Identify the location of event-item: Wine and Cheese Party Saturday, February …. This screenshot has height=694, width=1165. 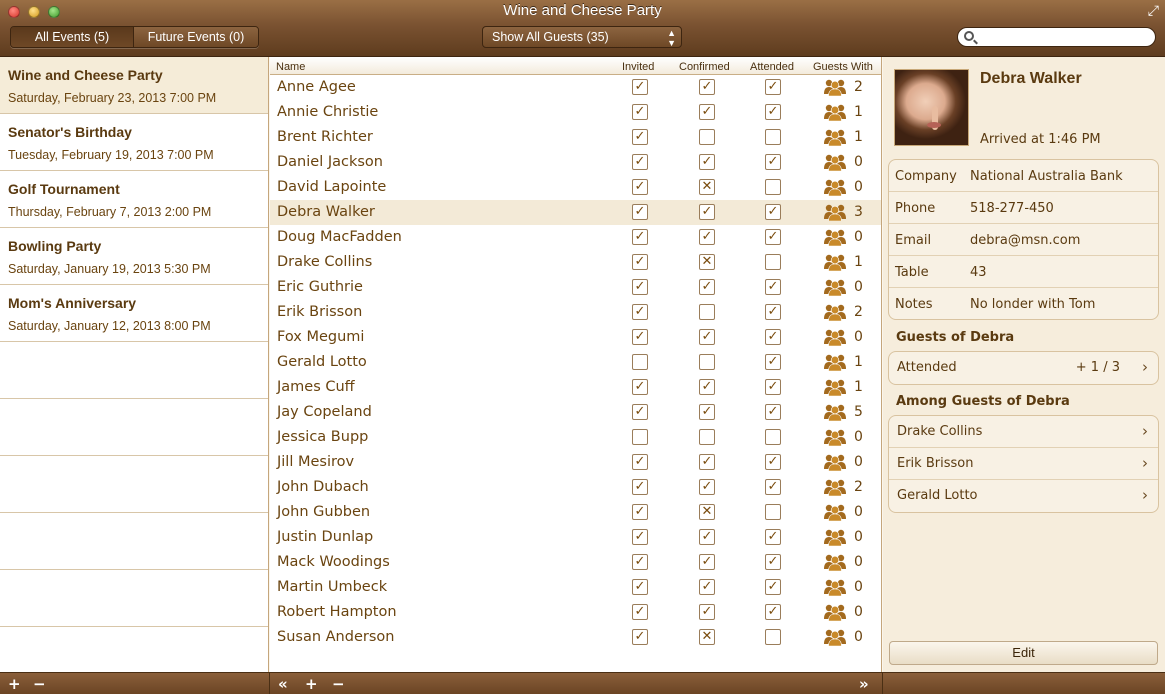
(134, 85).